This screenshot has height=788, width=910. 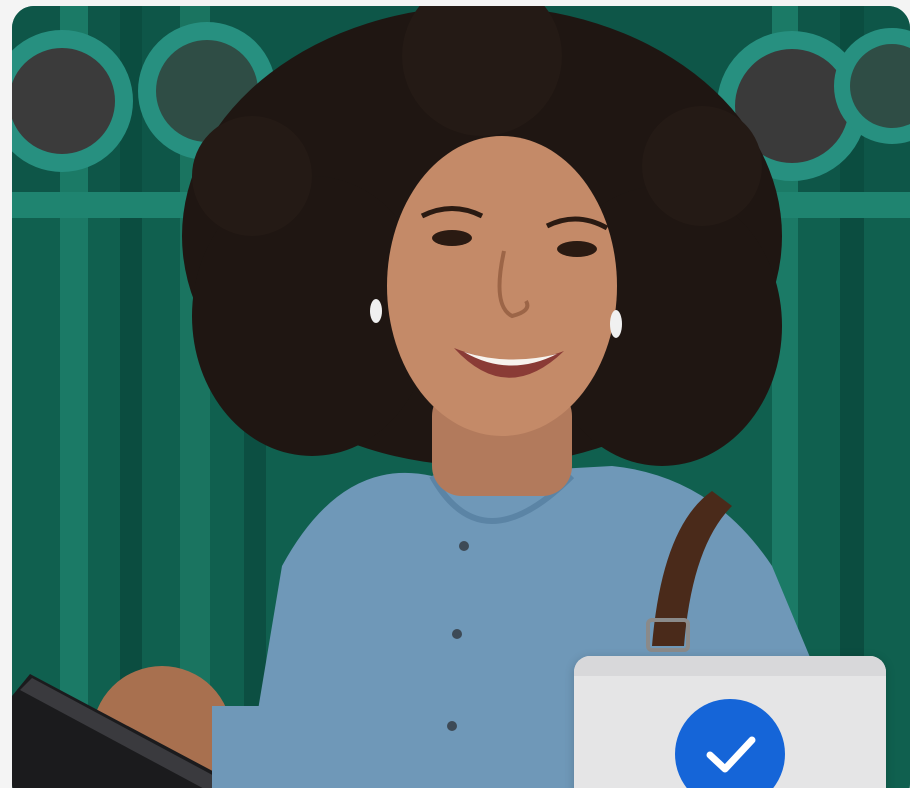 What do you see at coordinates (730, 666) in the screenshot?
I see `card-header-shade` at bounding box center [730, 666].